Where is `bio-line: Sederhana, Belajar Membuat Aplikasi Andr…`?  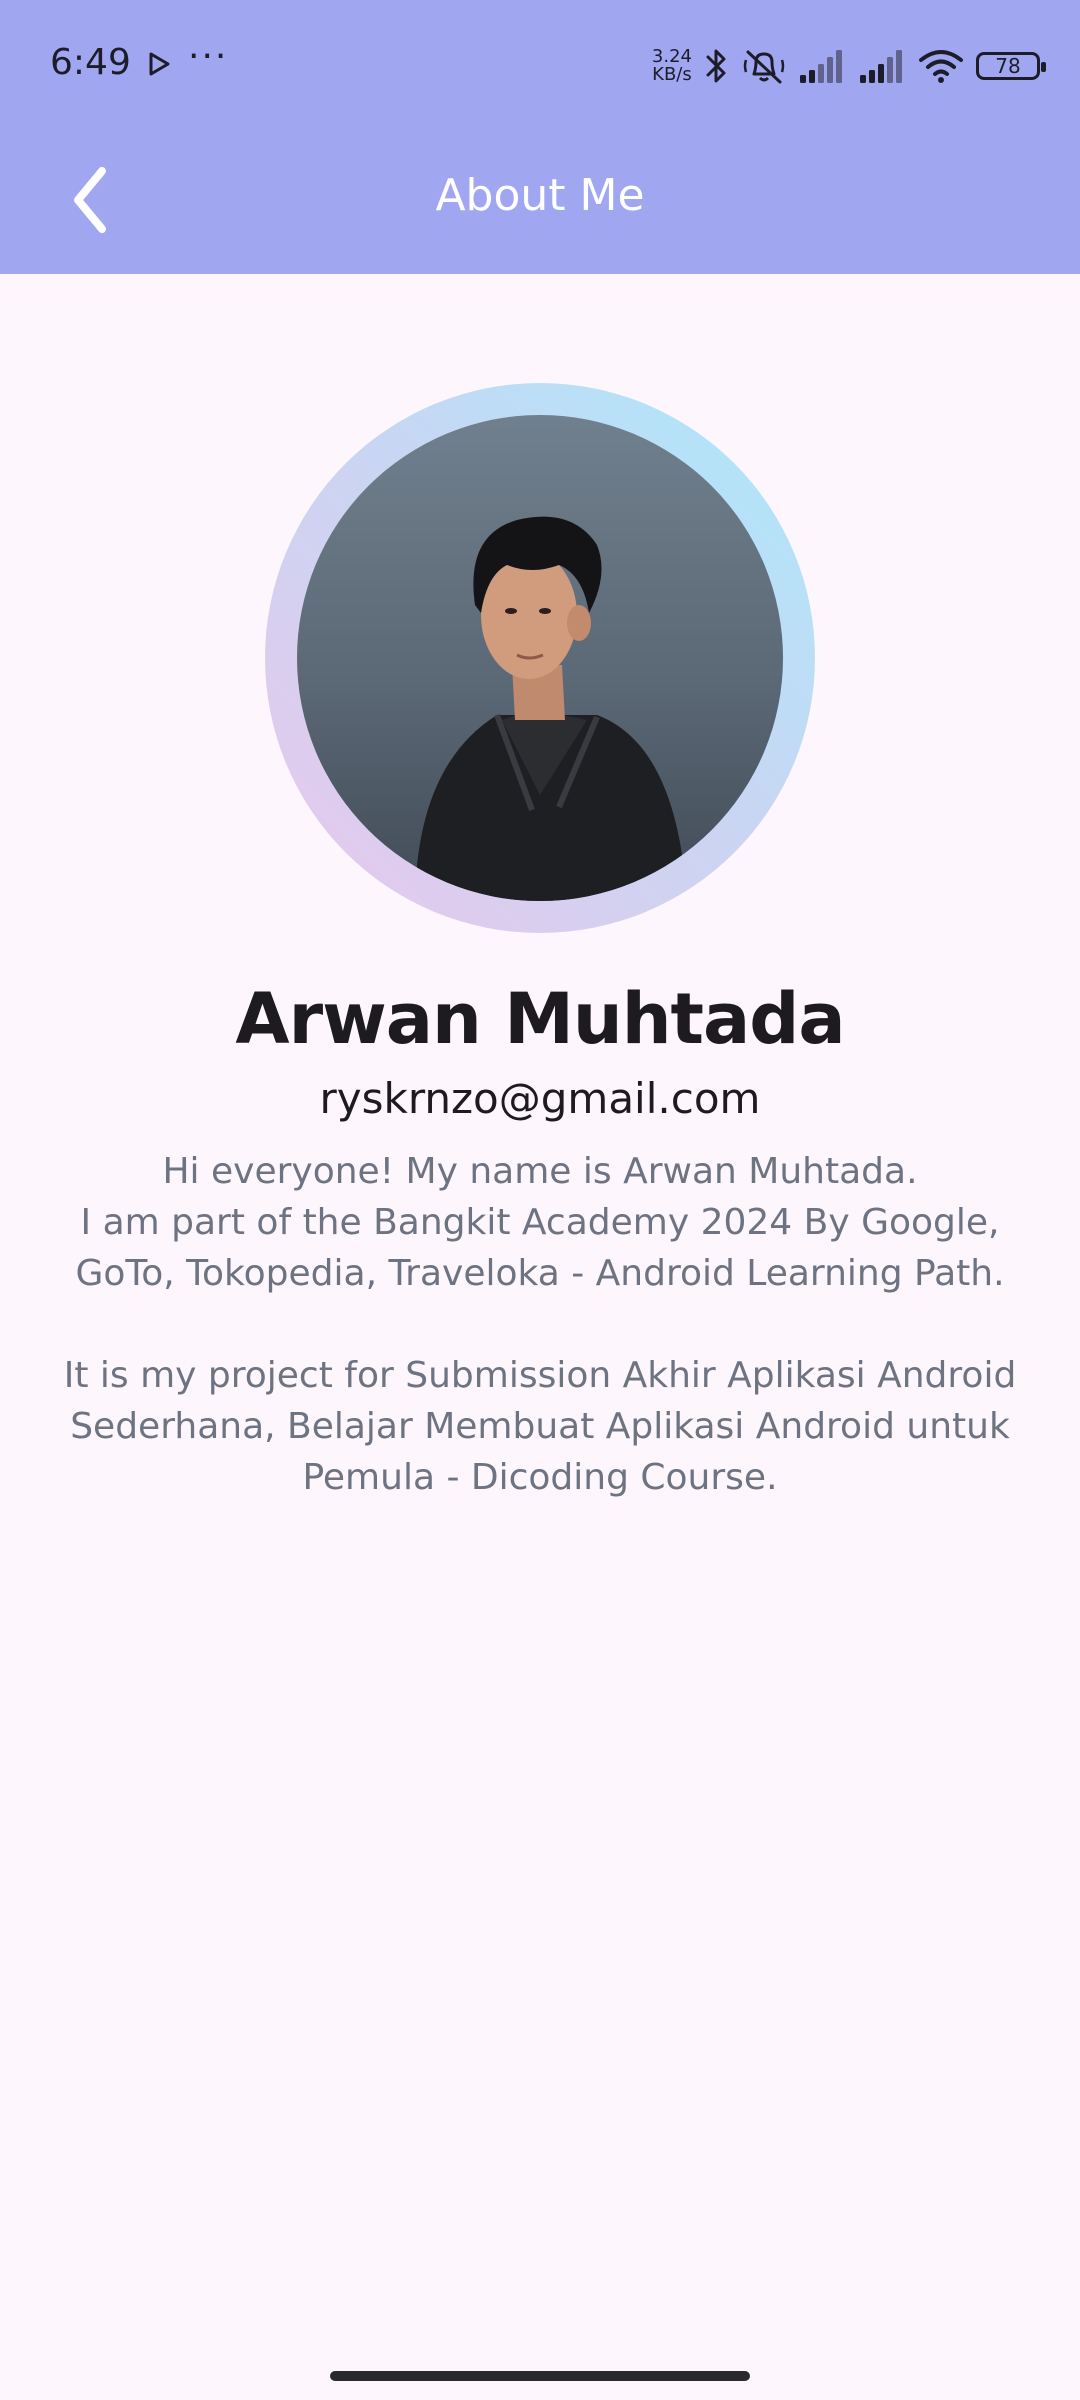
bio-line: Sederhana, Belajar Membuat Aplikasi Andr… is located at coordinates (540, 1426).